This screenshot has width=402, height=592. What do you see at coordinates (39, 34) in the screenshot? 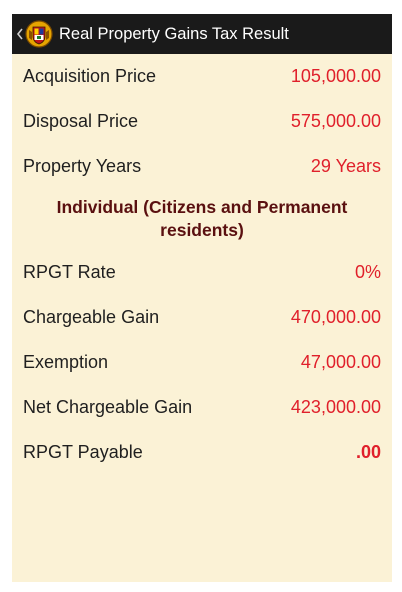
I see `app-crest-logo` at bounding box center [39, 34].